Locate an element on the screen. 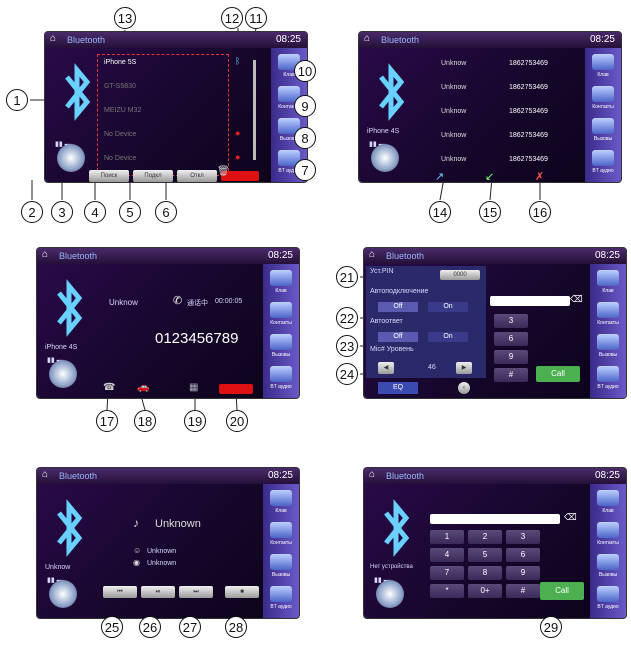 This screenshot has width=631, height=660. device-row: MEIZU M32 is located at coordinates (122, 113).